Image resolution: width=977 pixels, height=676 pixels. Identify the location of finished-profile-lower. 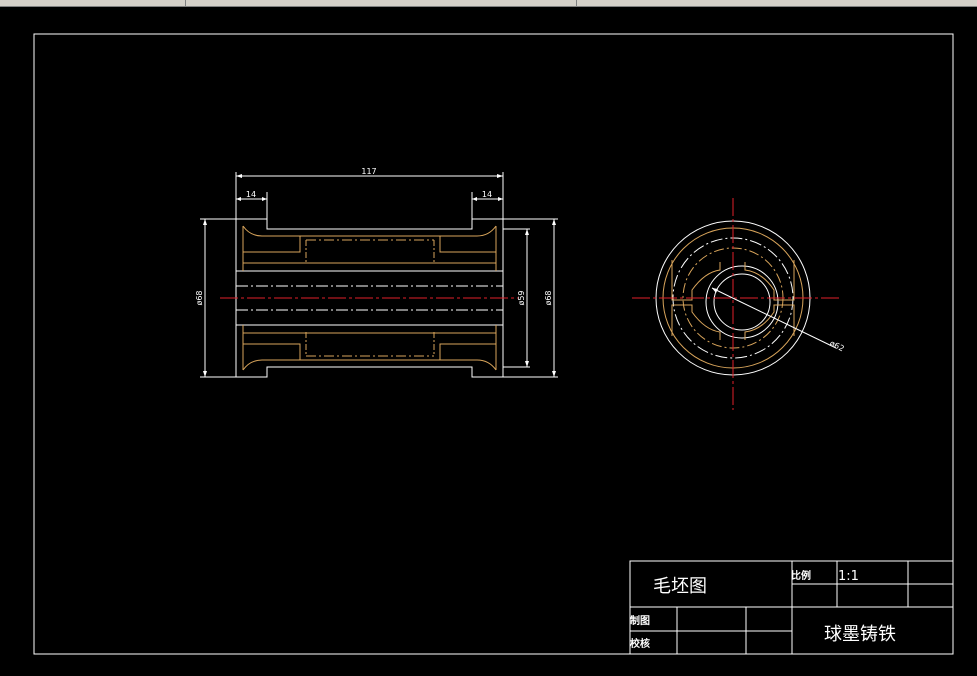
(369, 356).